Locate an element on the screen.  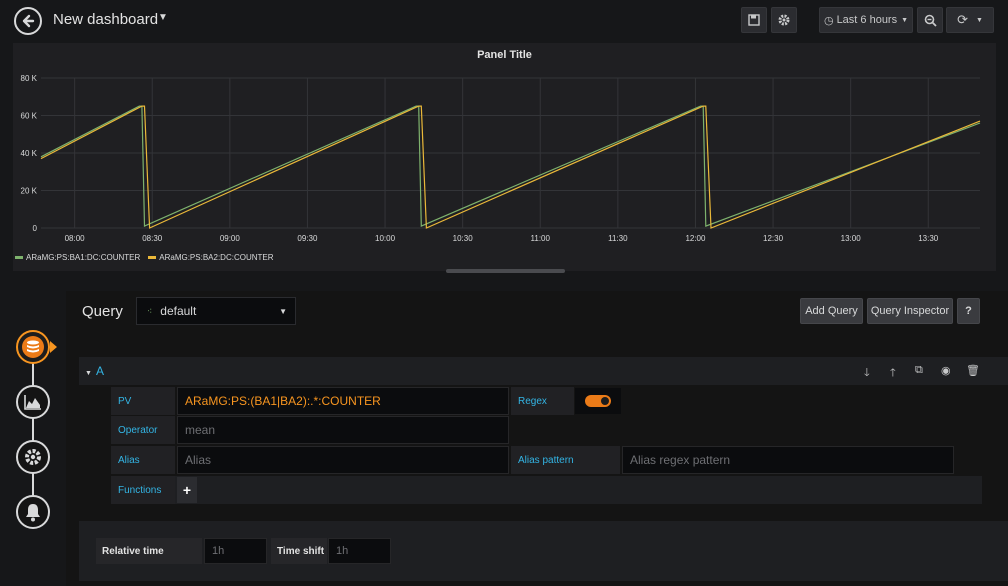
regex-label: Regex is located at coordinates (542, 401).